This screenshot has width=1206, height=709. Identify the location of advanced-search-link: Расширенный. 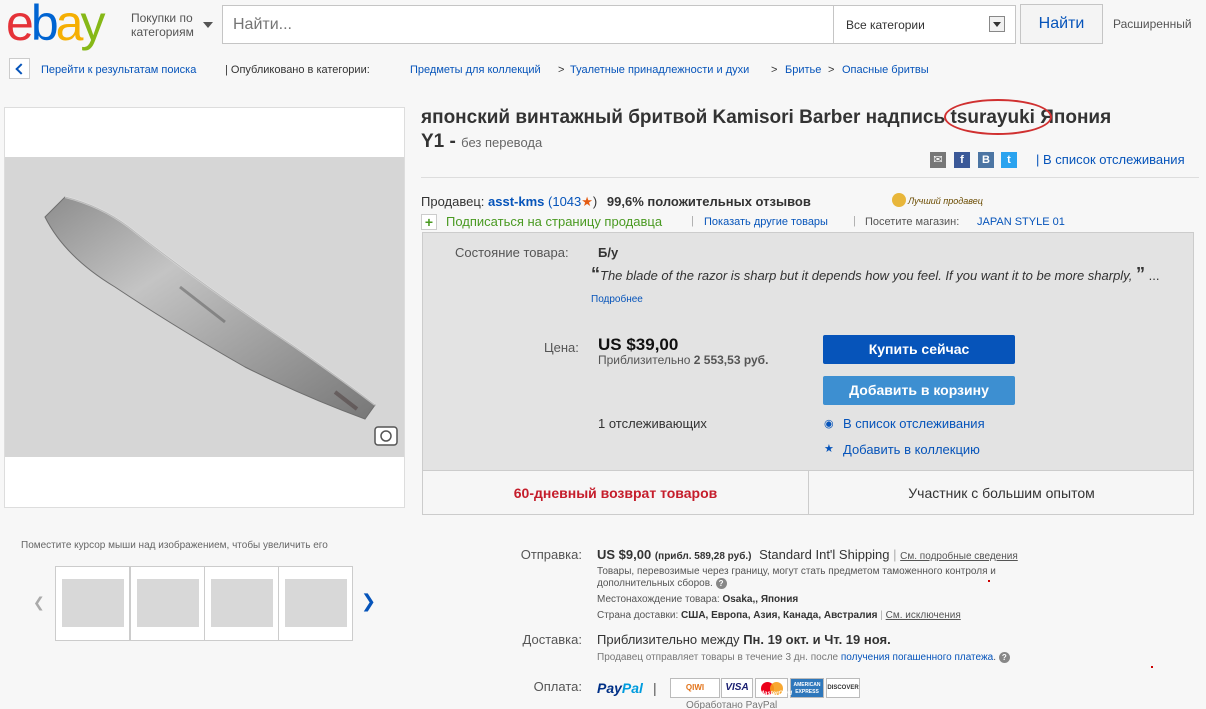
(1152, 24).